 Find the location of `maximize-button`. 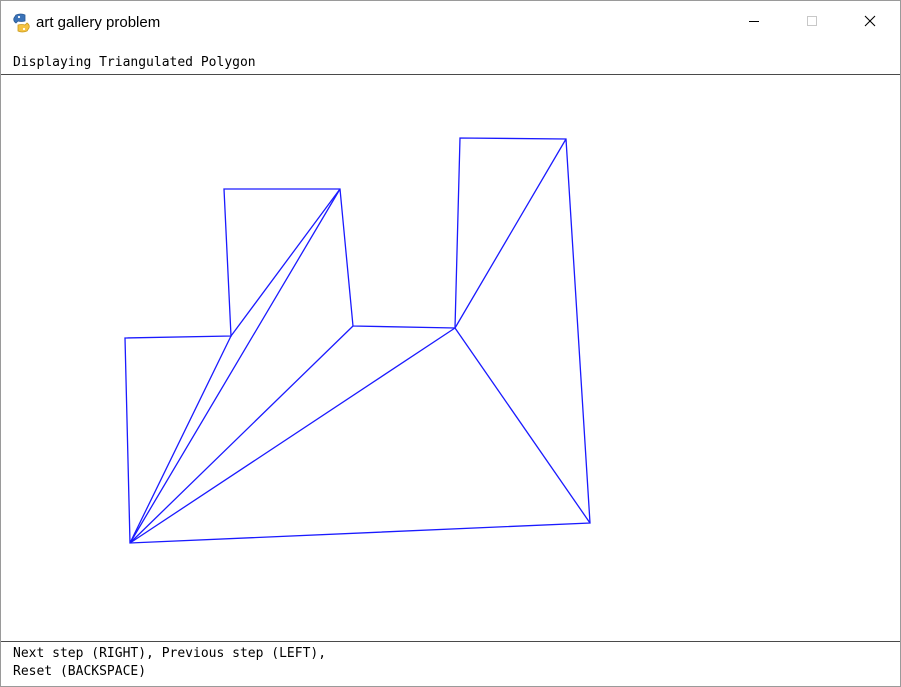

maximize-button is located at coordinates (812, 23).